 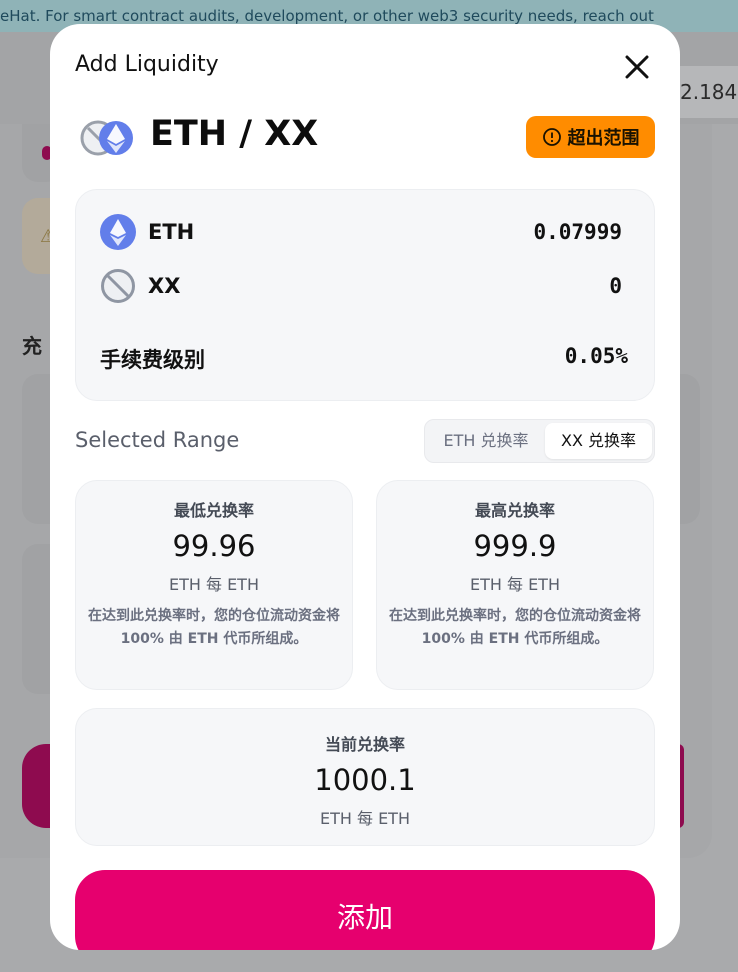 I want to click on token-amount: 0.07999, so click(x=577, y=232).